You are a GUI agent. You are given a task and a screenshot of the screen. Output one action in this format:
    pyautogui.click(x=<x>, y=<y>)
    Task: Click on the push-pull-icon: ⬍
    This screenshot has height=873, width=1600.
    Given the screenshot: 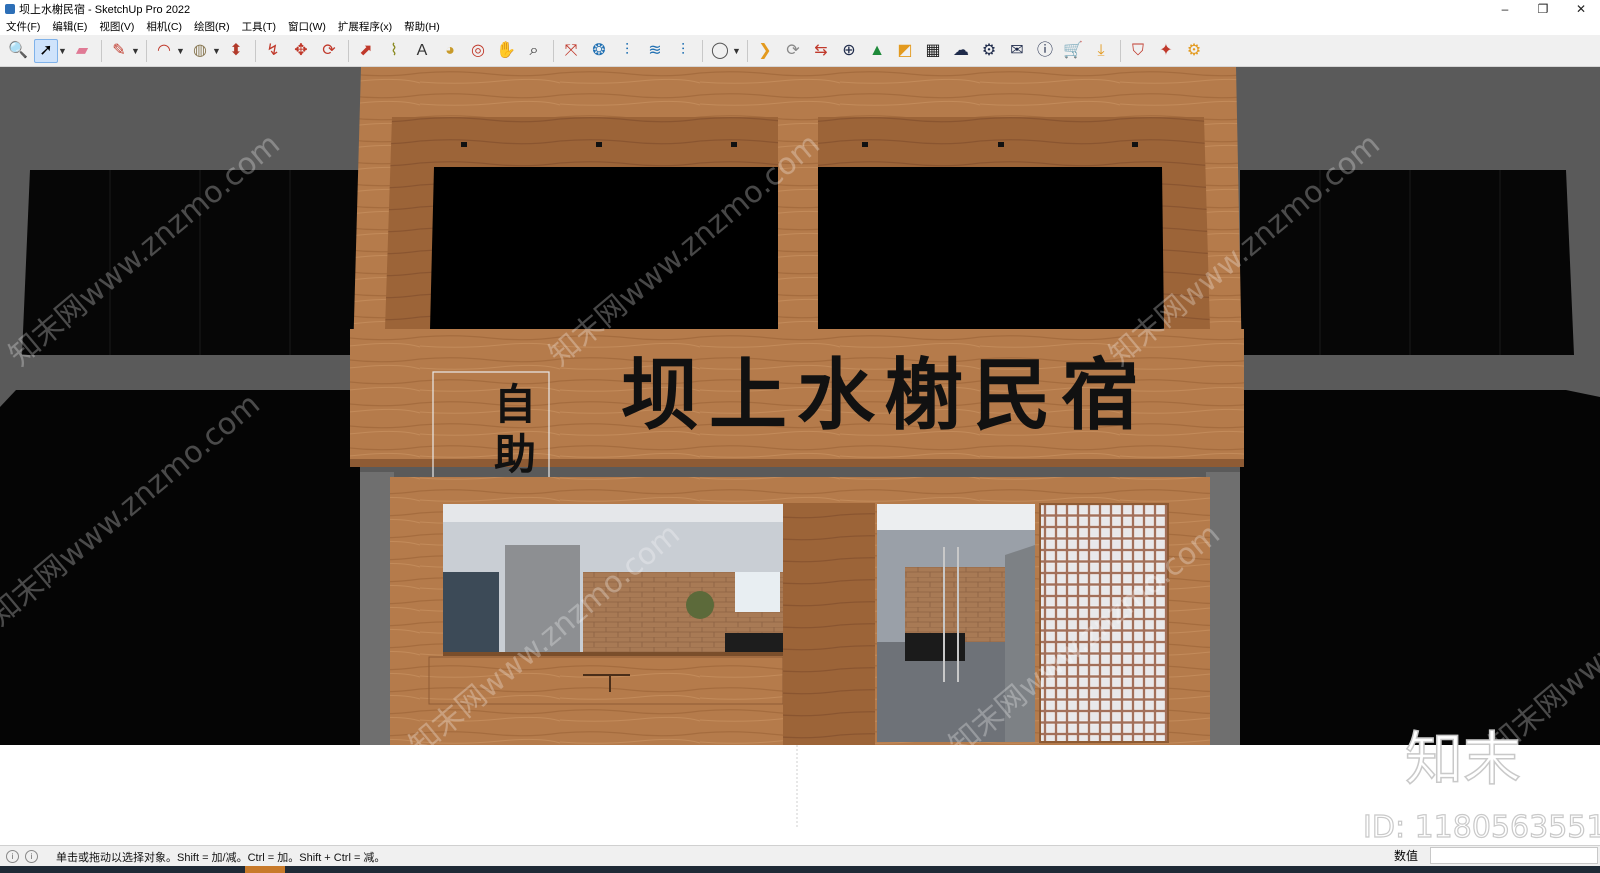 What is the action you would take?
    pyautogui.click(x=236, y=51)
    